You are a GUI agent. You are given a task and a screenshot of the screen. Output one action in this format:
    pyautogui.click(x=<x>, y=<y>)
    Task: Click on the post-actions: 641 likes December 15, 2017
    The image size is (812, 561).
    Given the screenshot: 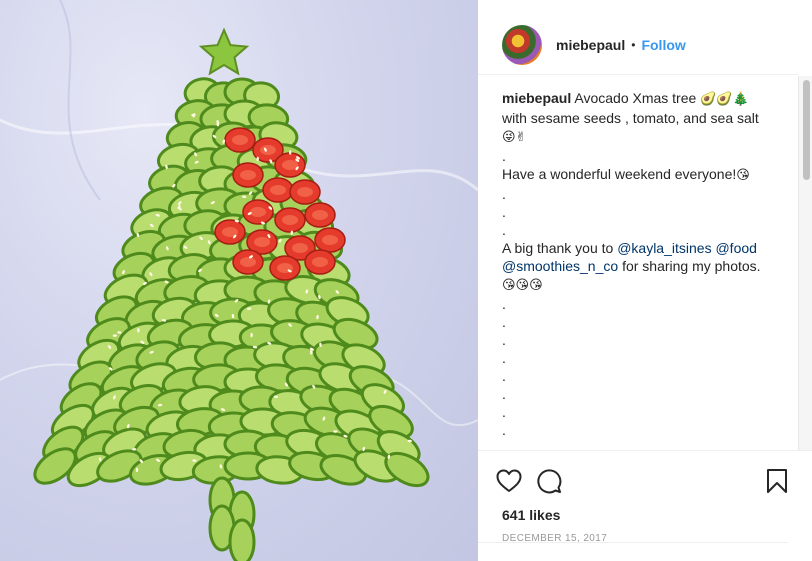 What is the action you would take?
    pyautogui.click(x=645, y=497)
    